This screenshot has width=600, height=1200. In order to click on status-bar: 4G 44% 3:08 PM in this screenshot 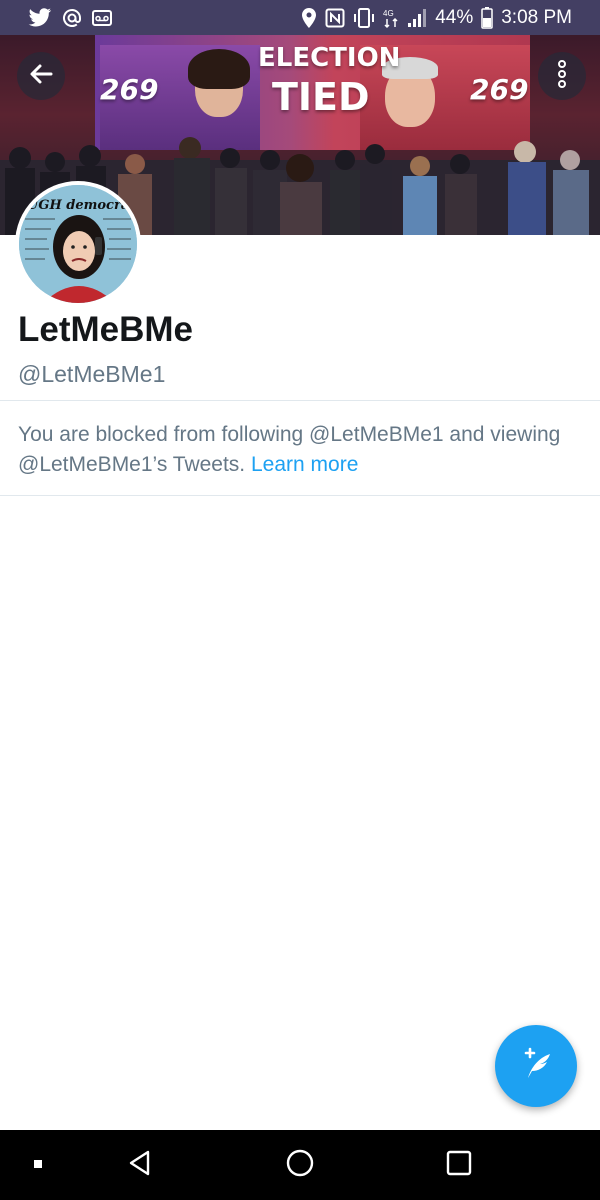, I will do `click(300, 17)`.